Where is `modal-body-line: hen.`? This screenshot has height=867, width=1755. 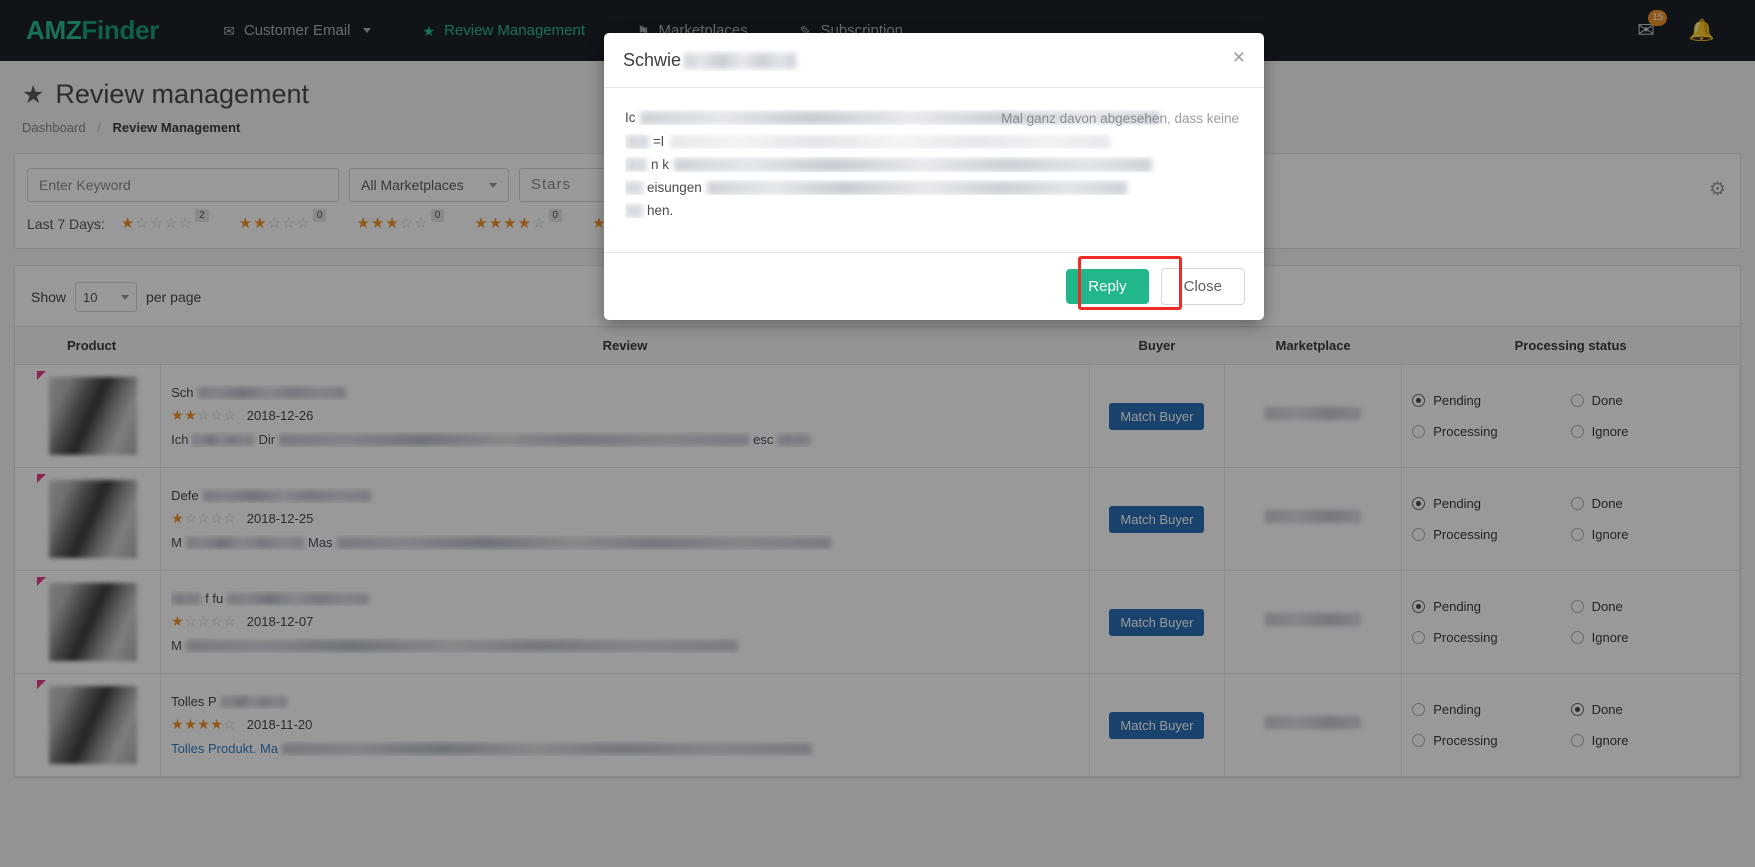
modal-body-line: hen. is located at coordinates (934, 210).